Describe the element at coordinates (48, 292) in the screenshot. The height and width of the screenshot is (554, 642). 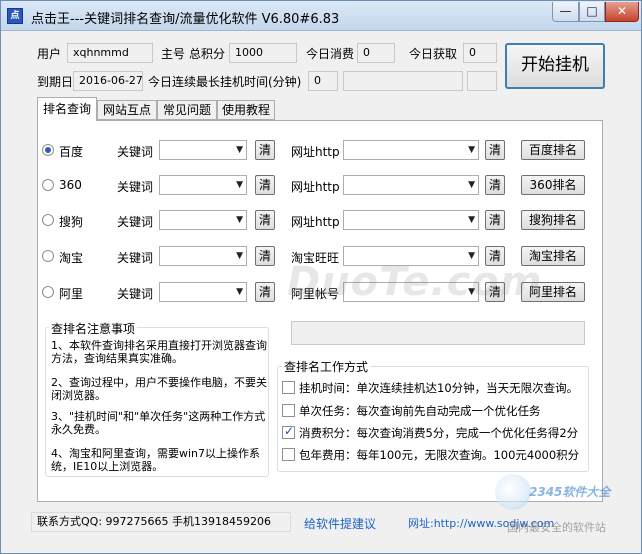
I see `engine-radio-ali` at that location.